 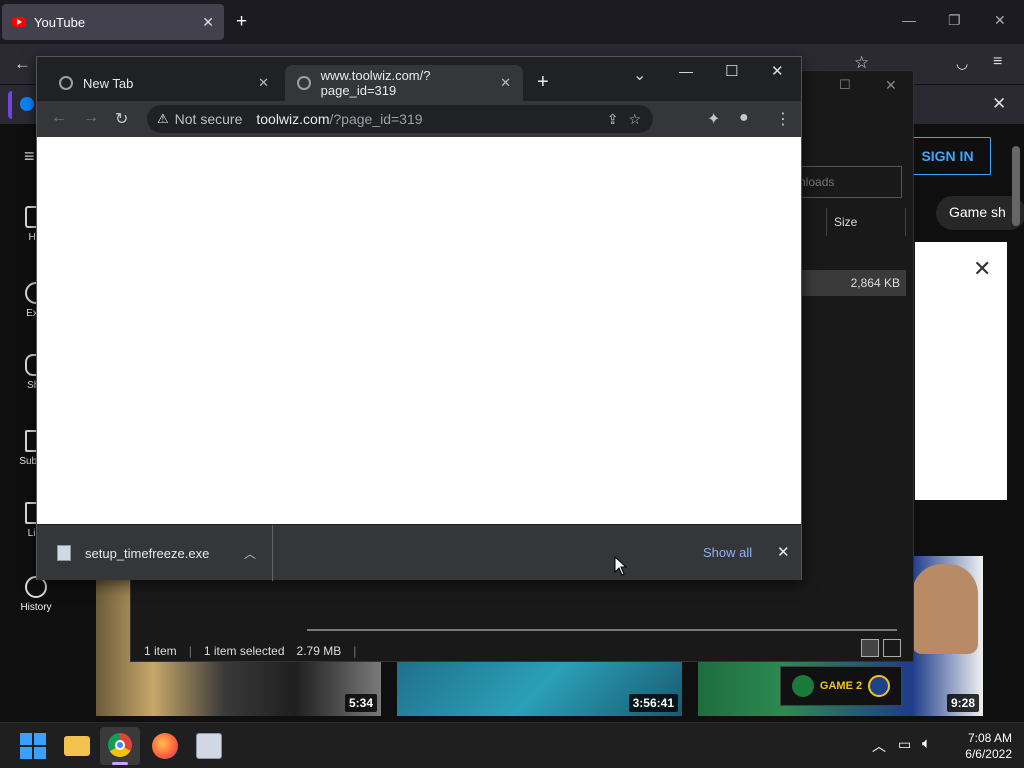 What do you see at coordinates (60, 22) in the screenshot?
I see `tab-title: YouTube` at bounding box center [60, 22].